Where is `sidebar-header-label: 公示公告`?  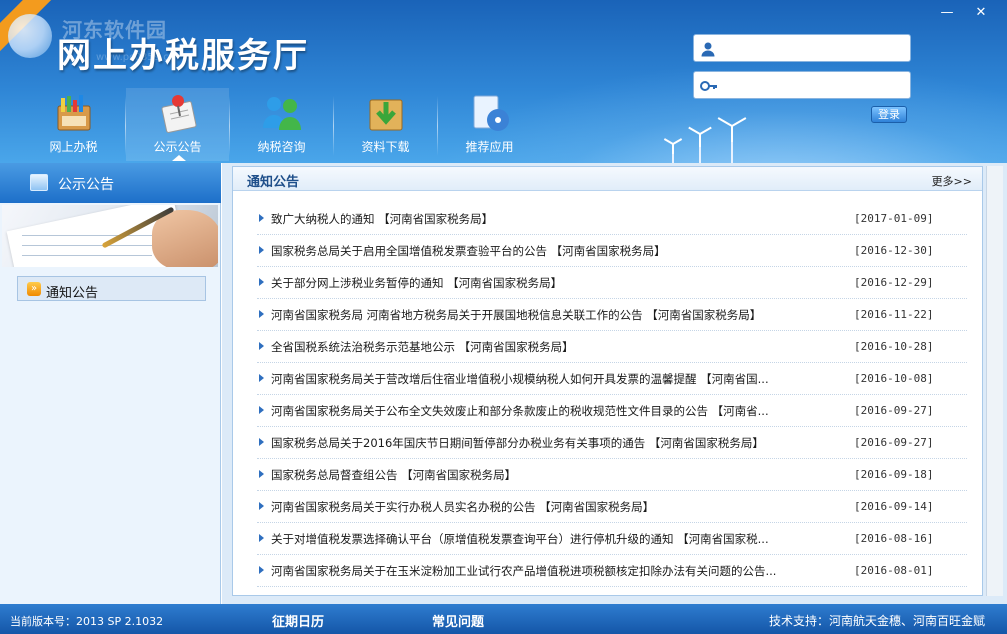 sidebar-header-label: 公示公告 is located at coordinates (86, 185).